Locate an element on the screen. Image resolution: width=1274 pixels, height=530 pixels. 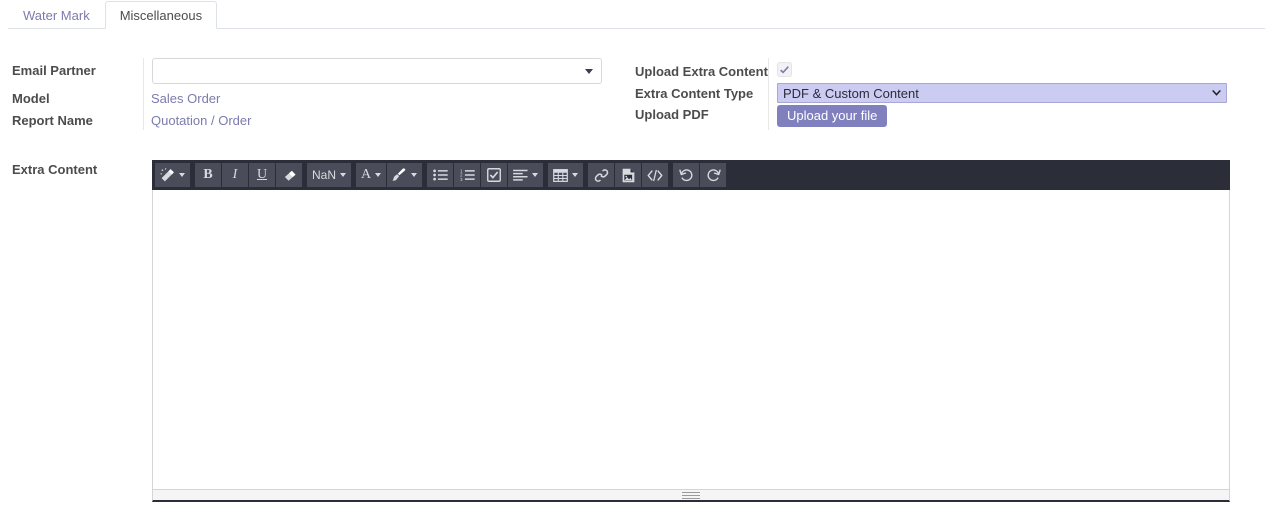
field-extra-content-type: PDF & Custom Content is located at coordinates (1002, 93).